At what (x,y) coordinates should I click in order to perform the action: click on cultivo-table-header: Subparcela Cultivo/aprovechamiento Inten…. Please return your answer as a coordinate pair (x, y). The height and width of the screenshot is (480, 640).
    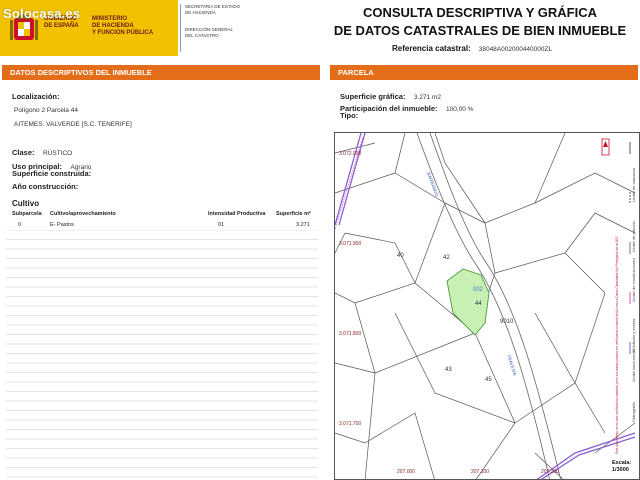
    Looking at the image, I should click on (162, 214).